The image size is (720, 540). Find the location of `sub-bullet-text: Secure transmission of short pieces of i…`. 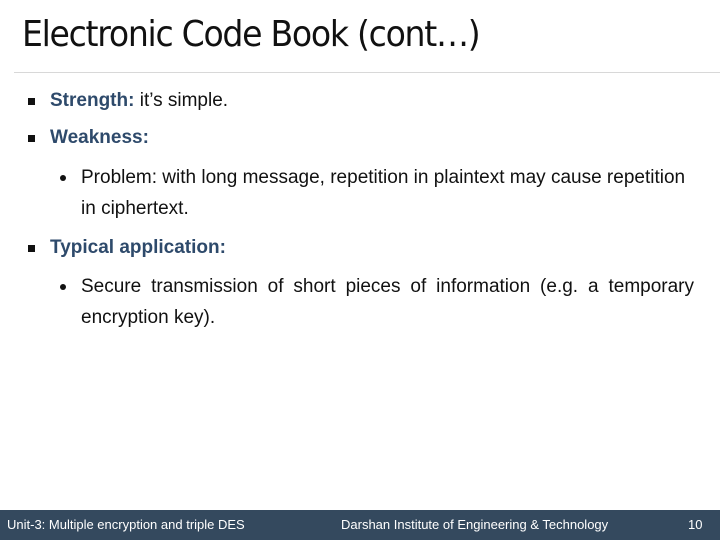

sub-bullet-text: Secure transmission of short pieces of i… is located at coordinates (387, 302).